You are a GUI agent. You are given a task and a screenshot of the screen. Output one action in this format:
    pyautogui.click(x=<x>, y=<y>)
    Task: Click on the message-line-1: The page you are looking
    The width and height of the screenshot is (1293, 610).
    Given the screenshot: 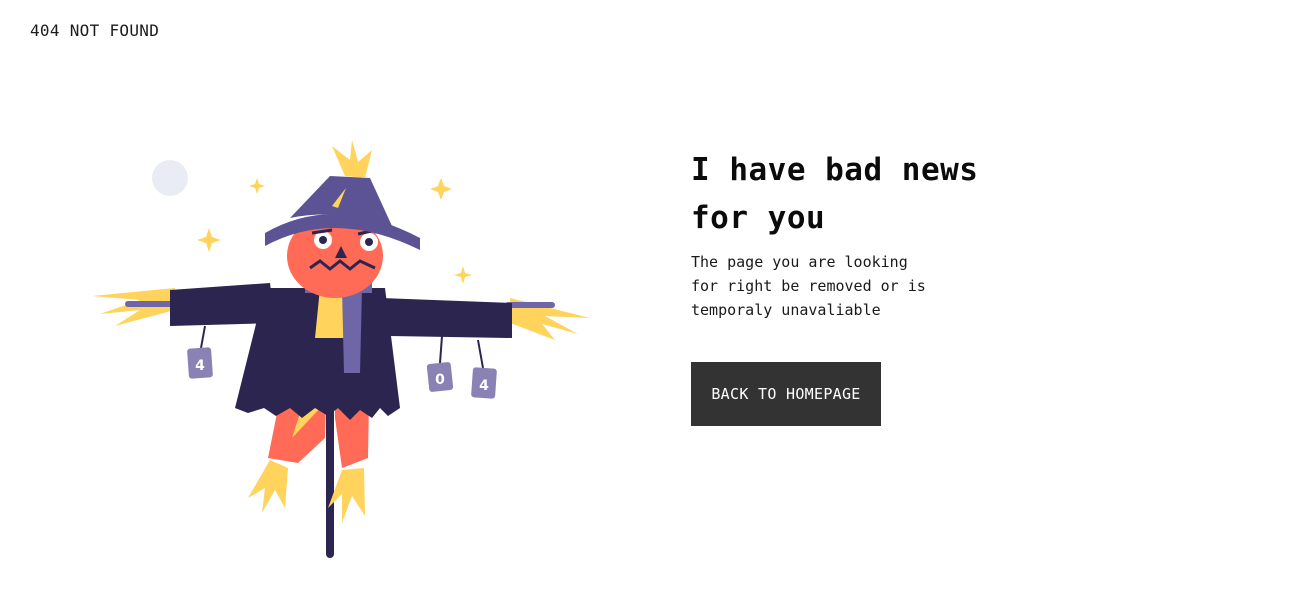 What is the action you would take?
    pyautogui.click(x=799, y=262)
    